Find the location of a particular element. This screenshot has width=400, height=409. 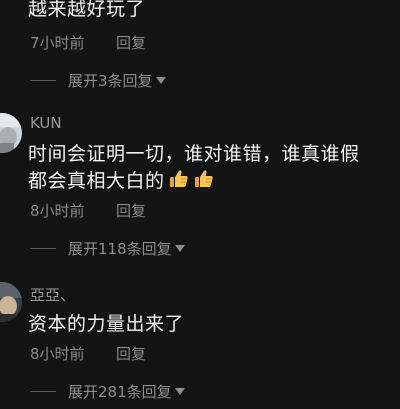

expand-replies-label: 展开3条回复 is located at coordinates (110, 81).